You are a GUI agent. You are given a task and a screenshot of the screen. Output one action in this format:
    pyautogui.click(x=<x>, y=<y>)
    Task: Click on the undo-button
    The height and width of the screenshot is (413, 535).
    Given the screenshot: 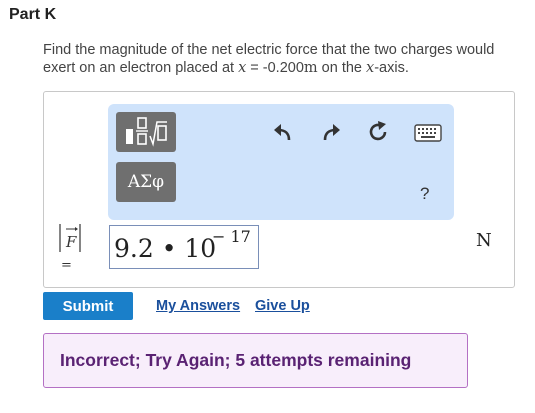 What is the action you would take?
    pyautogui.click(x=283, y=133)
    